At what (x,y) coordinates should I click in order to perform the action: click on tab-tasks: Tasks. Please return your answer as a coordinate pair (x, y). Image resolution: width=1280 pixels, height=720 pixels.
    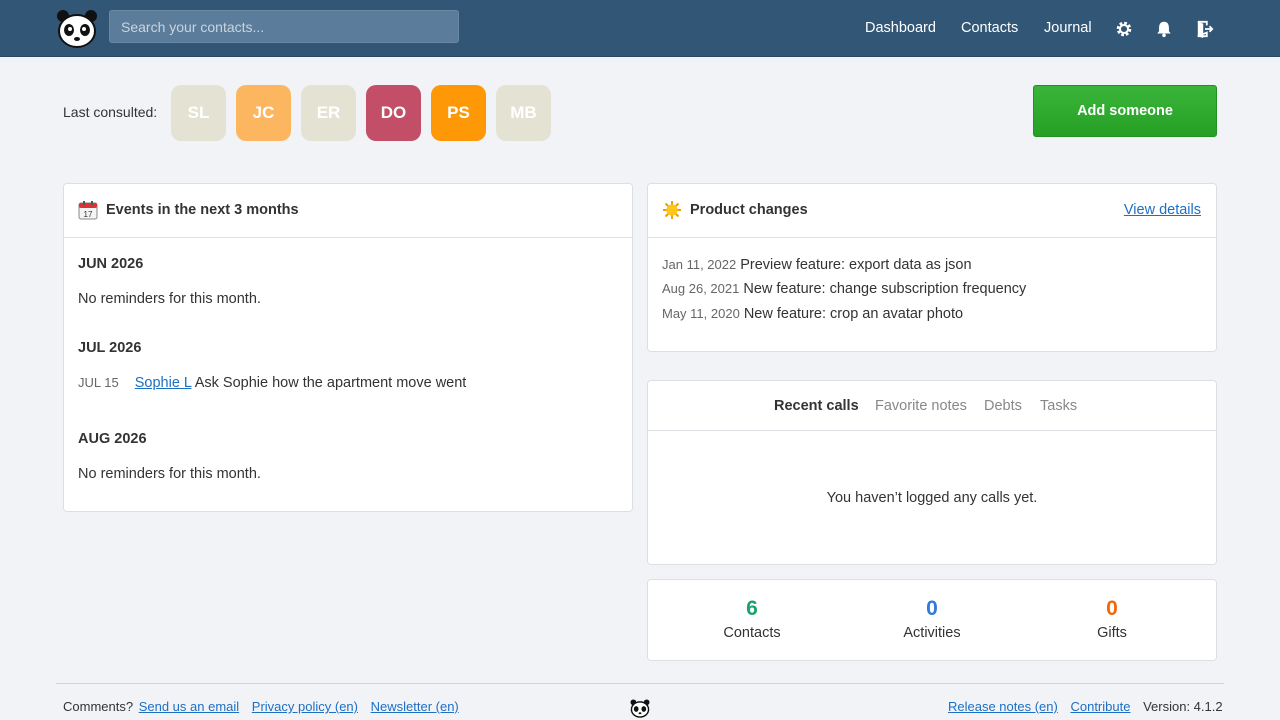
    Looking at the image, I should click on (1058, 406).